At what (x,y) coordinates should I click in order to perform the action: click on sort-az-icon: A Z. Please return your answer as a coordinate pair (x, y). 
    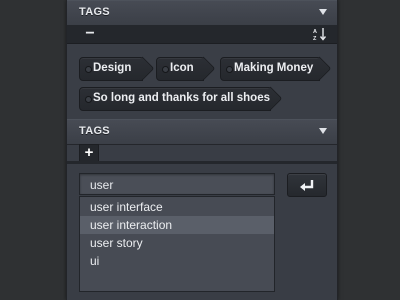
    Looking at the image, I should click on (320, 34).